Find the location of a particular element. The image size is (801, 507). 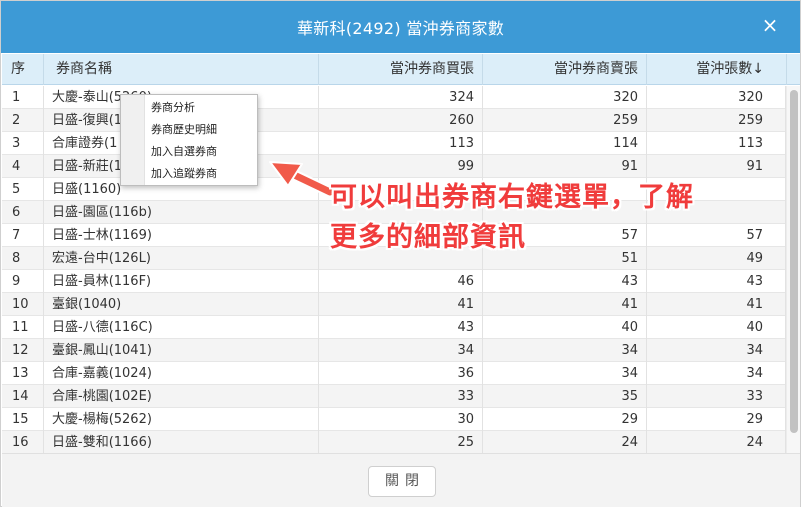

row-count: 320 is located at coordinates (716, 97).